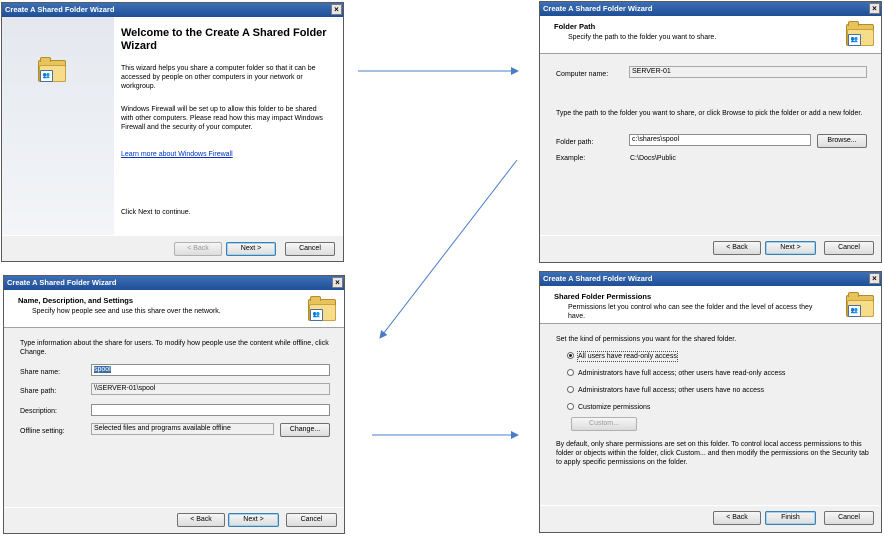 The width and height of the screenshot is (884, 537). Describe the element at coordinates (653, 158) in the screenshot. I see `example-value: C:\Docs\Public` at that location.